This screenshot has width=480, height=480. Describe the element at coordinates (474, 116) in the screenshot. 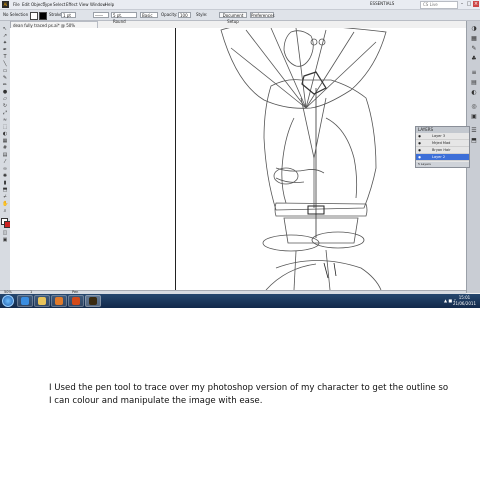

I see `graphic-styles-panel-icon: ▣` at that location.